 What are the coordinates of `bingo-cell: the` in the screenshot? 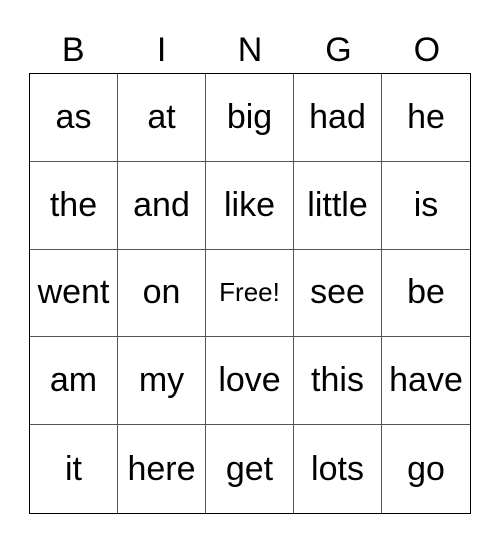 It's located at (74, 205).